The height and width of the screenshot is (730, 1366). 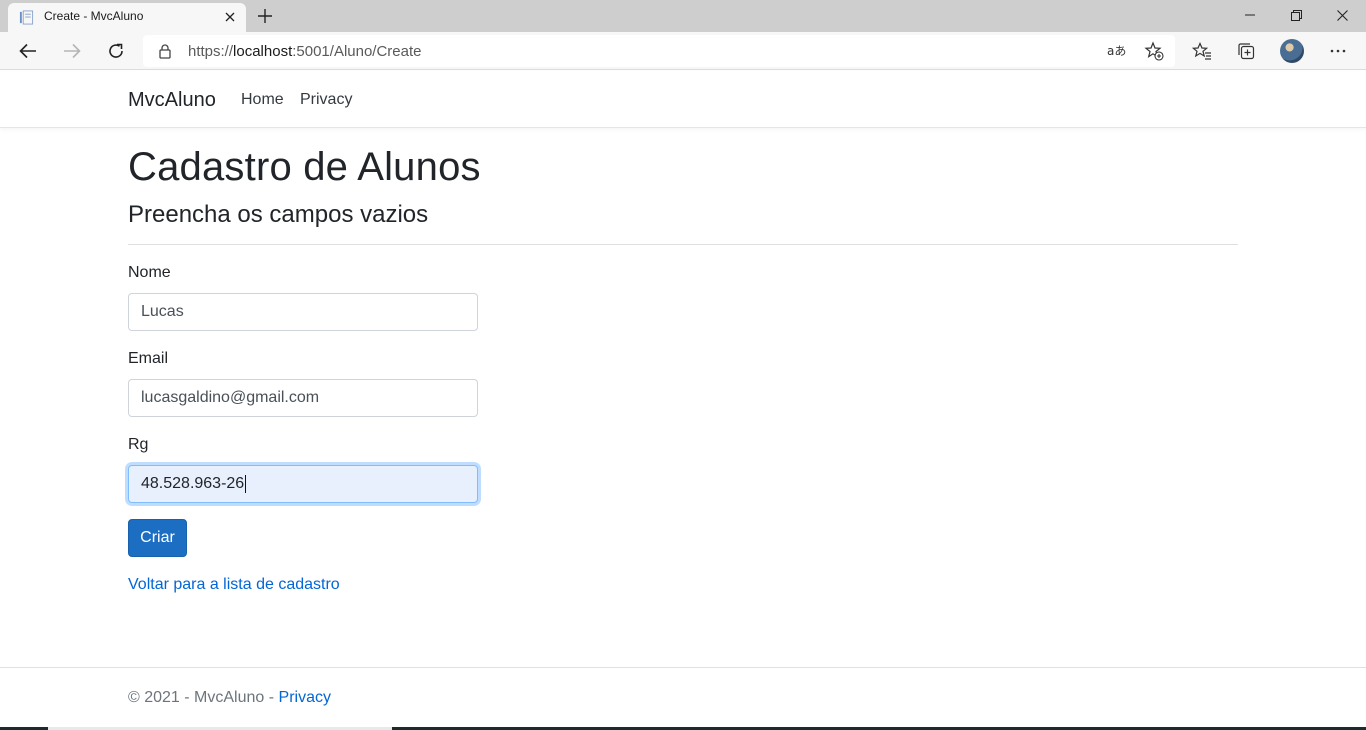 What do you see at coordinates (94, 16) in the screenshot?
I see `tab-title: Create - MvcAluno` at bounding box center [94, 16].